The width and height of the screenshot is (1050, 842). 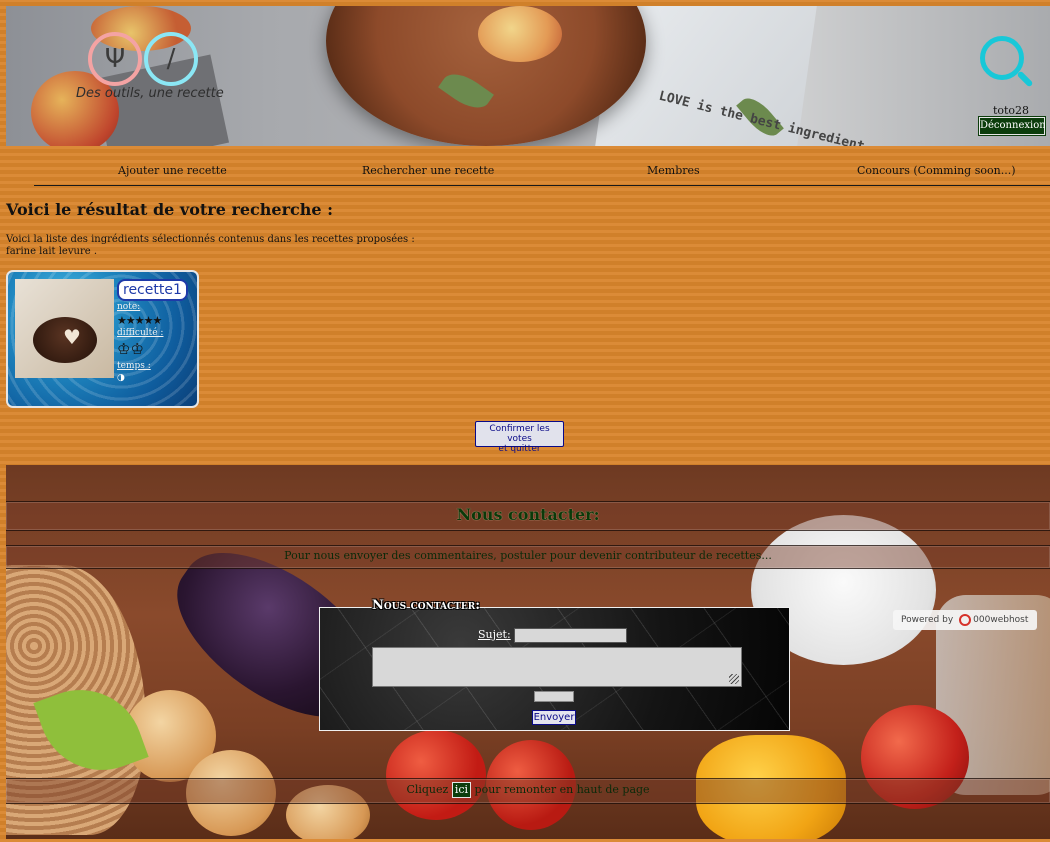 What do you see at coordinates (494, 634) in the screenshot?
I see `subject-label: Sujet:` at bounding box center [494, 634].